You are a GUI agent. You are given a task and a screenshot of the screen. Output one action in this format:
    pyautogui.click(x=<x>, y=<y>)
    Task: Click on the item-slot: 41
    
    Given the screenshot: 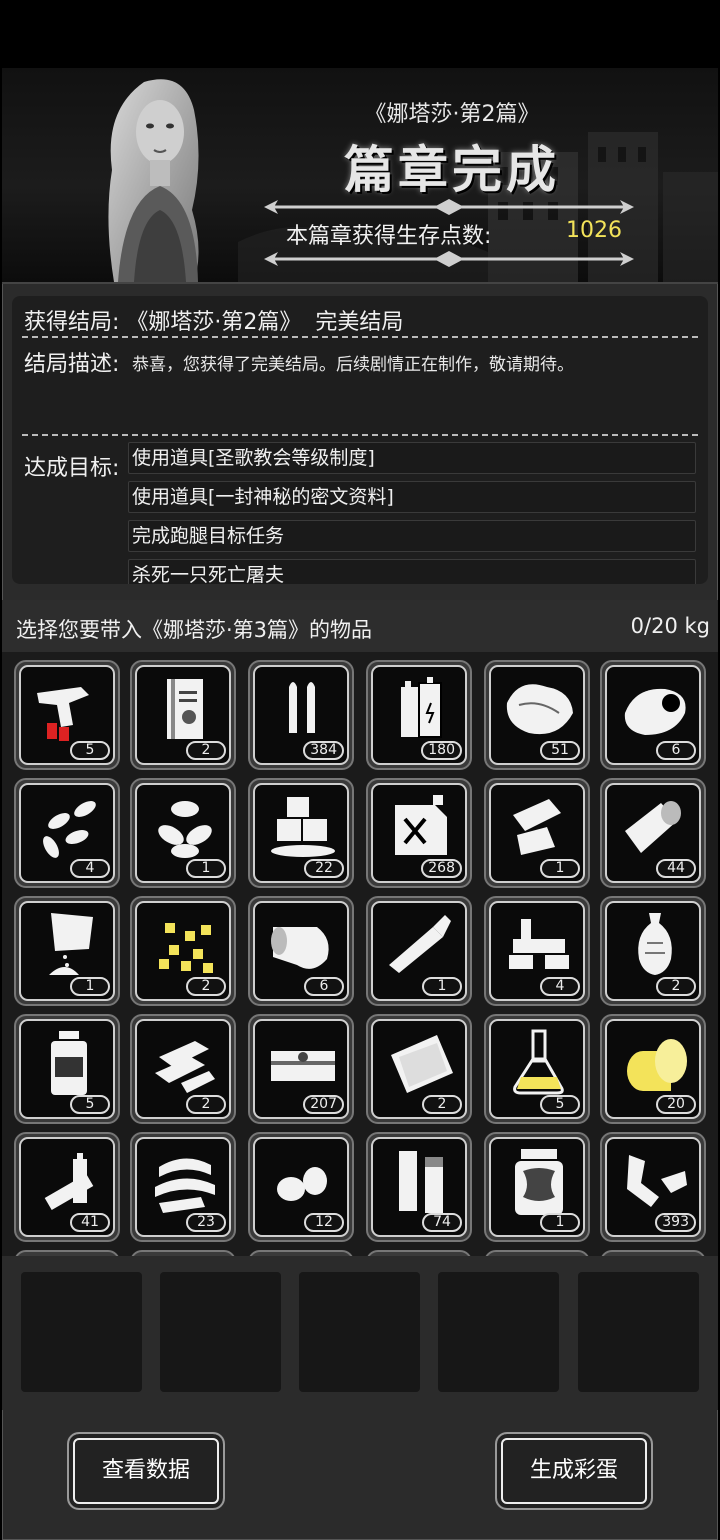 What is the action you would take?
    pyautogui.click(x=67, y=1187)
    